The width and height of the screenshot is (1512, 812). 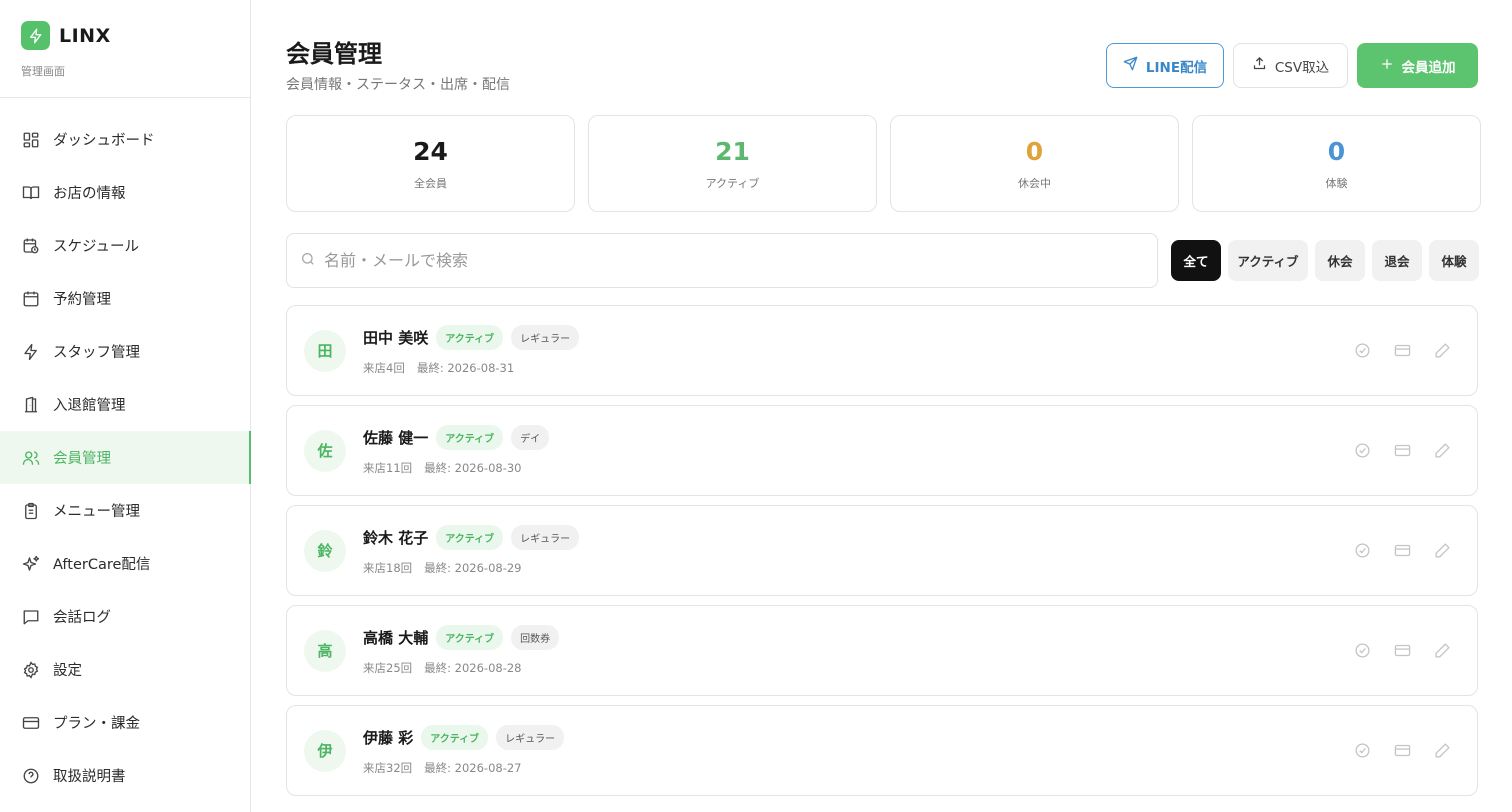 What do you see at coordinates (398, 85) in the screenshot?
I see `page-subtitle: 会員情報・ステータス・出席・配信` at bounding box center [398, 85].